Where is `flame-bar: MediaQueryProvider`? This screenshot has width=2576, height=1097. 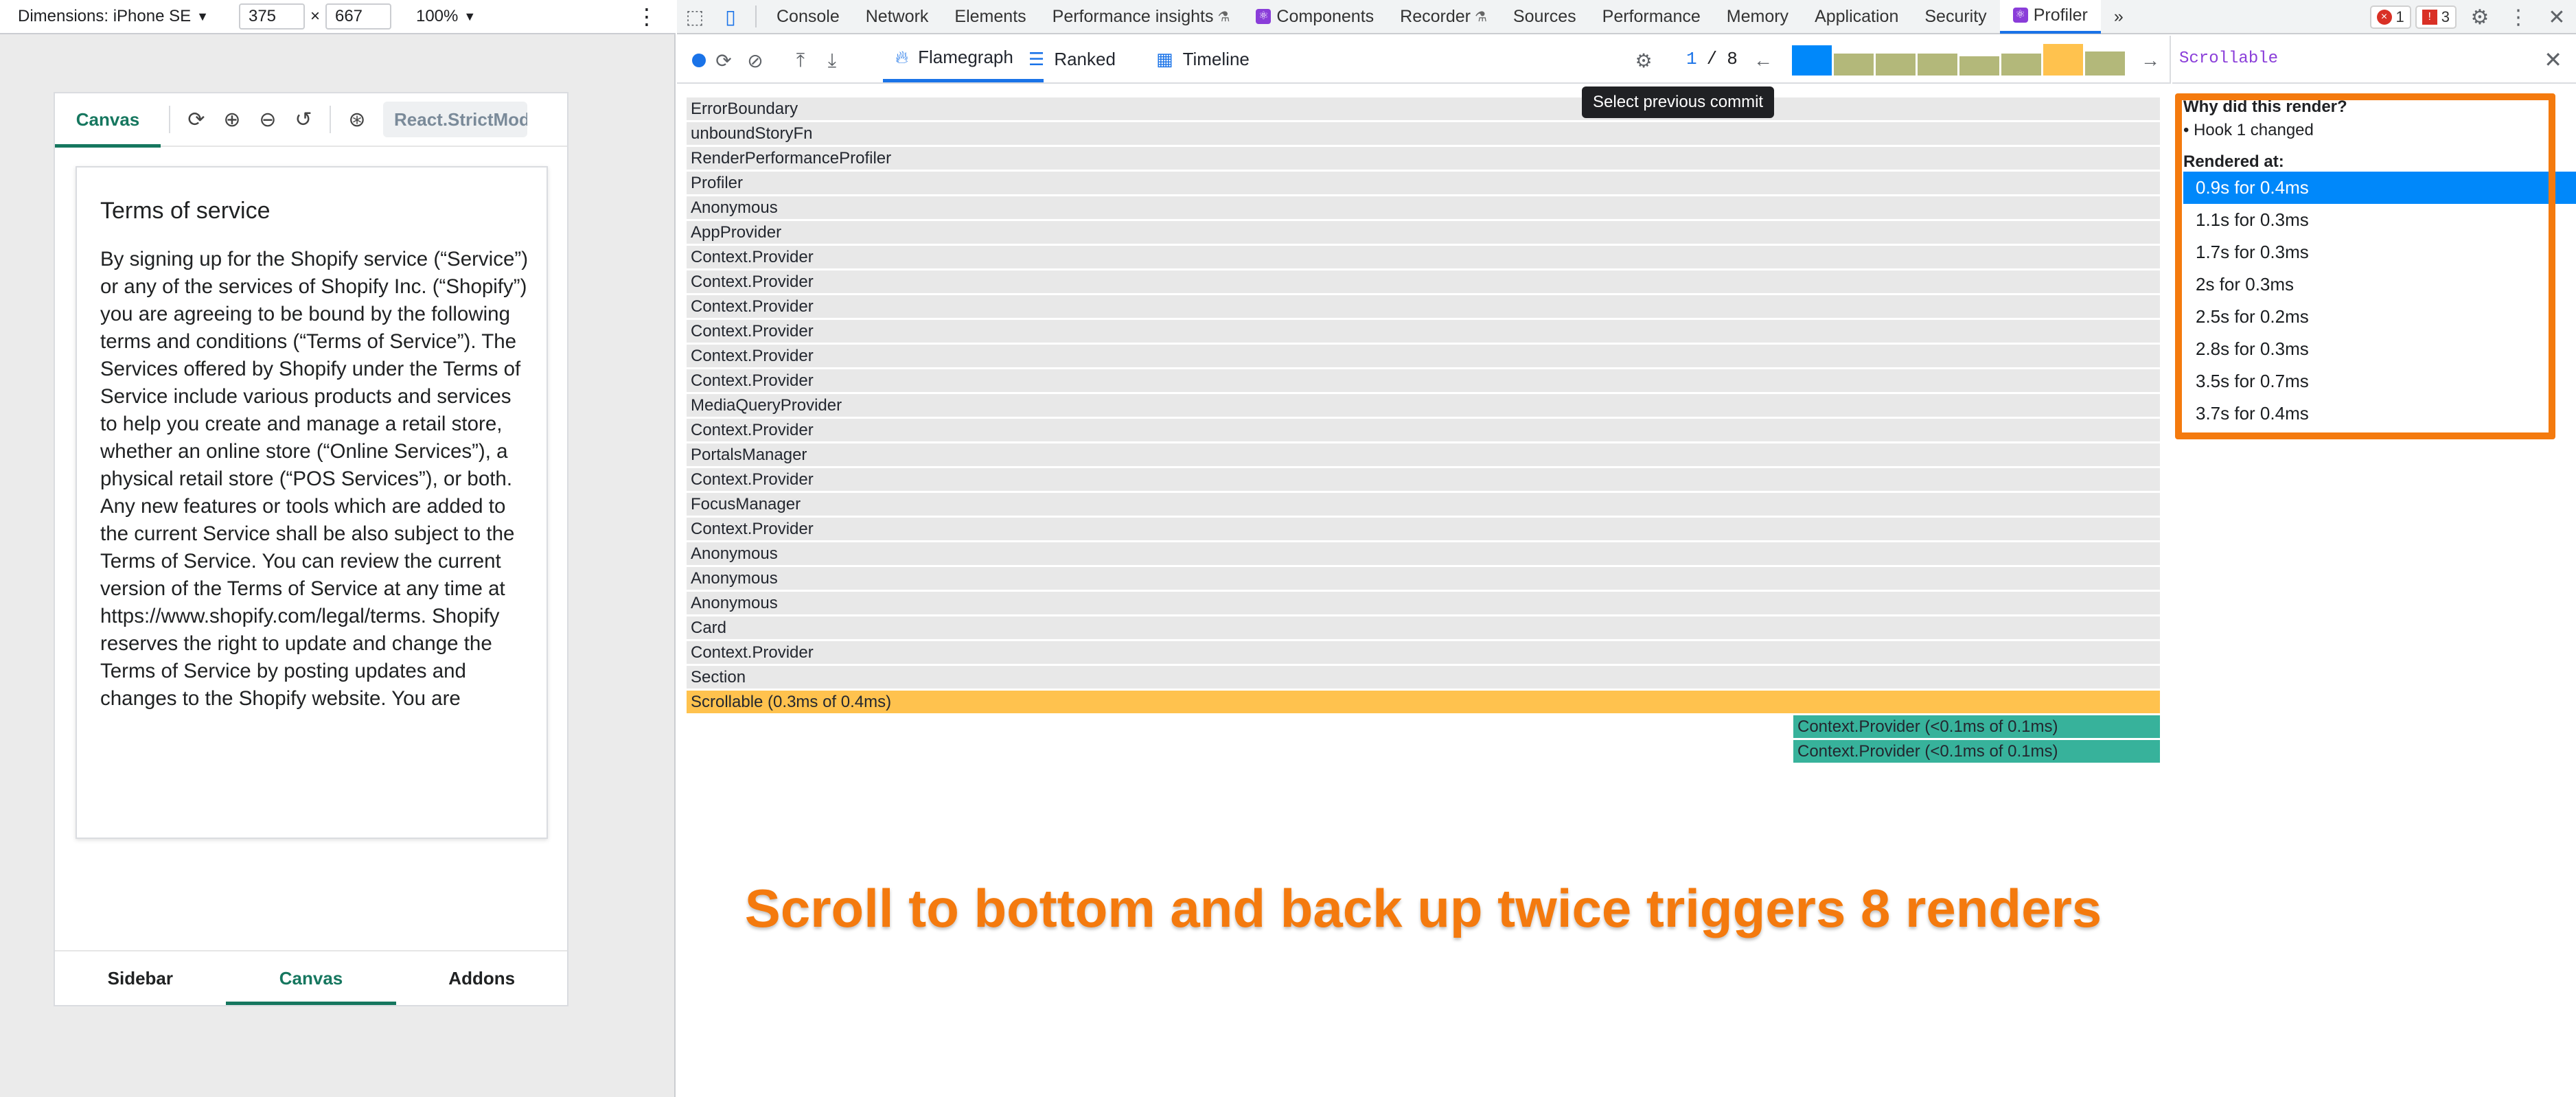 flame-bar: MediaQueryProvider is located at coordinates (1423, 405).